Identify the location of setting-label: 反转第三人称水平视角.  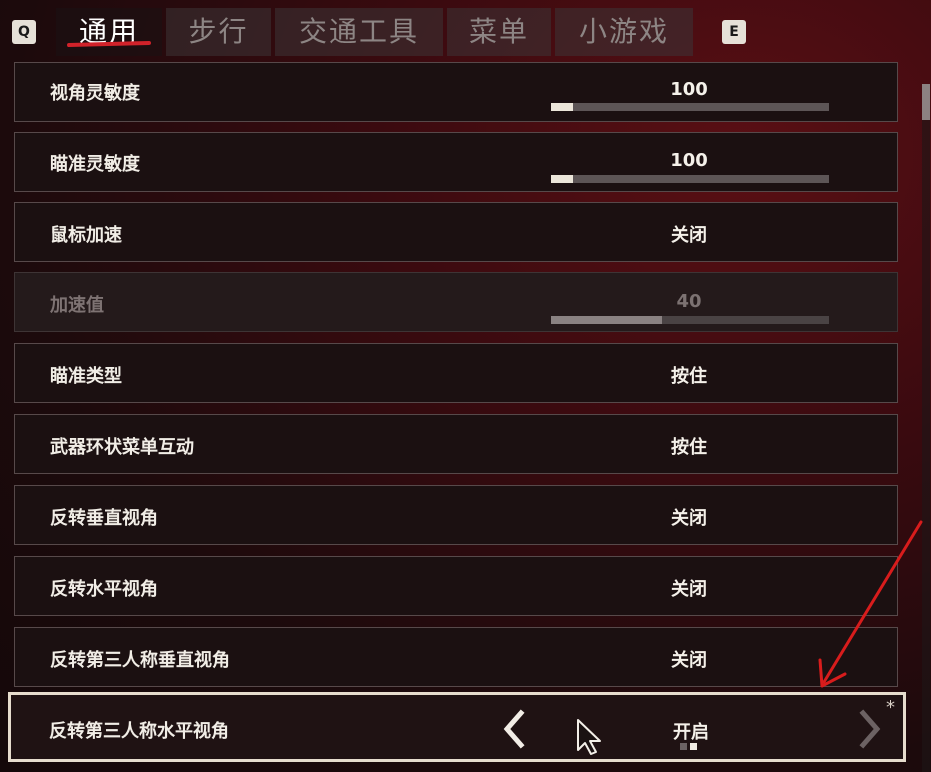
(139, 731).